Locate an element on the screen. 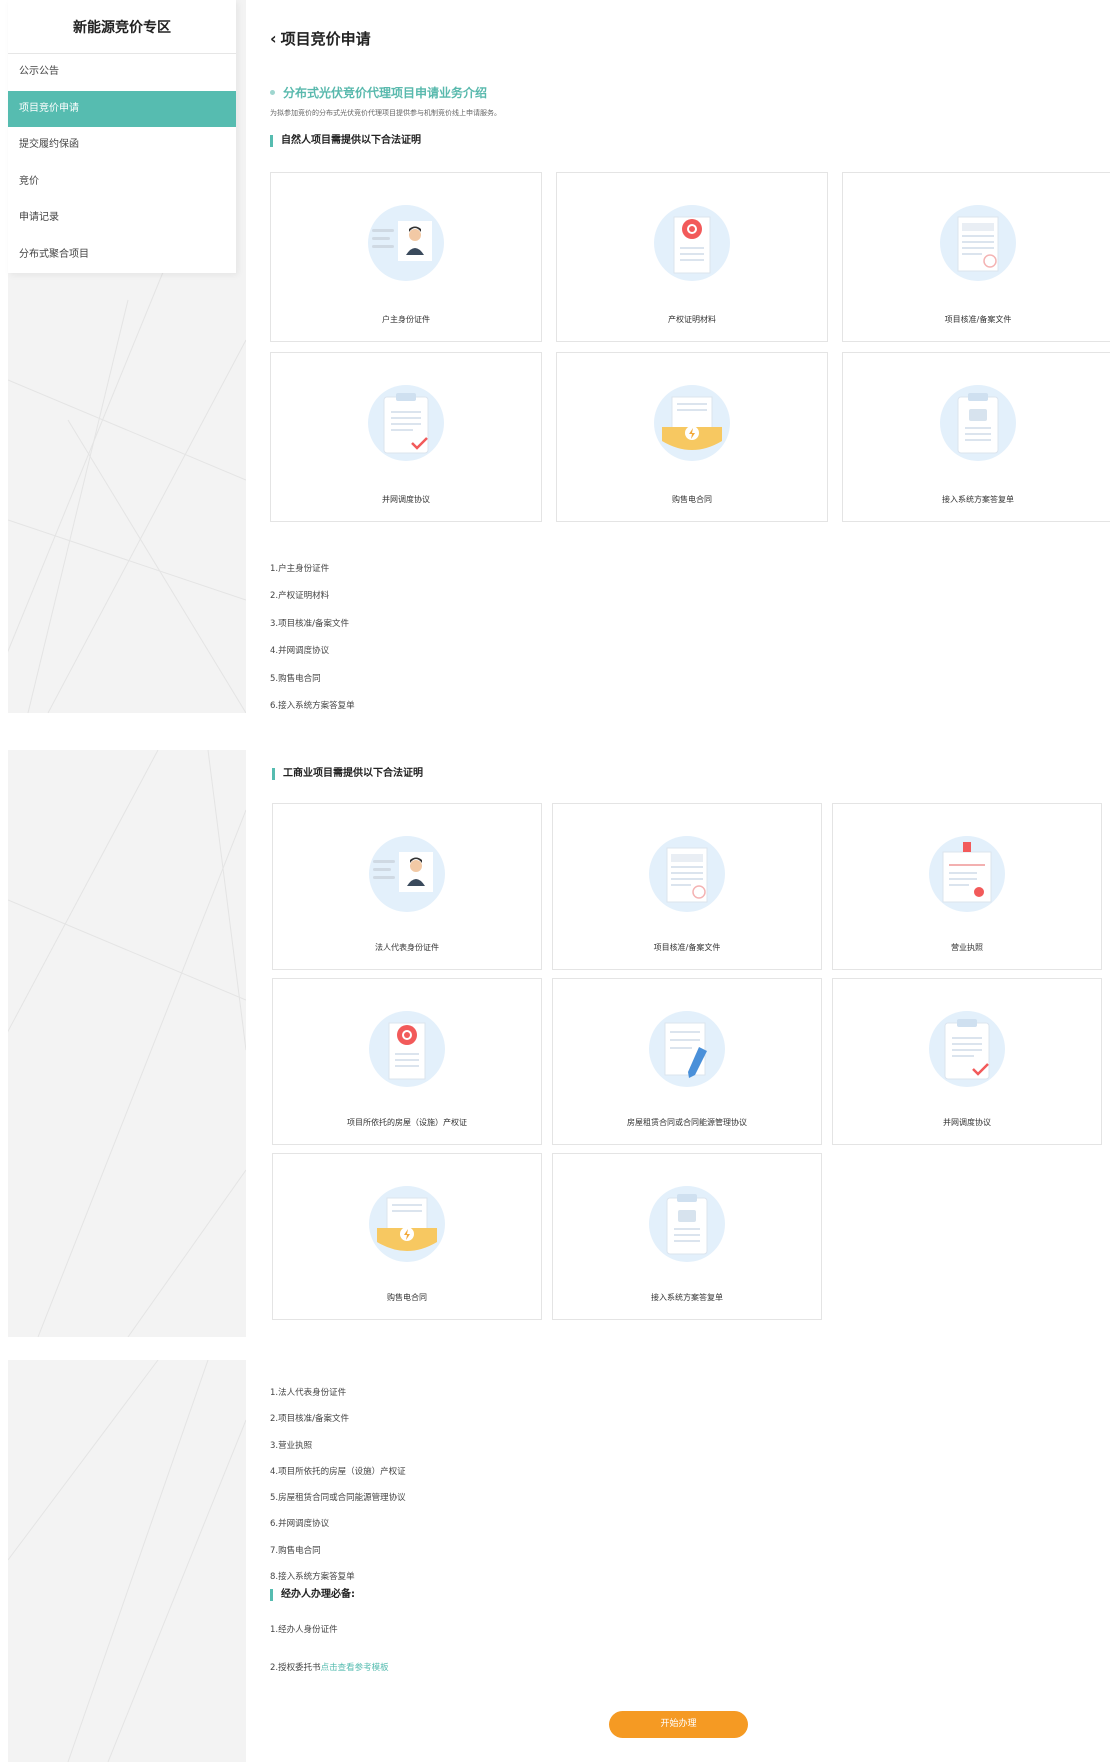 This screenshot has height=1762, width=1110. list-item: 2.产权证明材料 is located at coordinates (300, 596).